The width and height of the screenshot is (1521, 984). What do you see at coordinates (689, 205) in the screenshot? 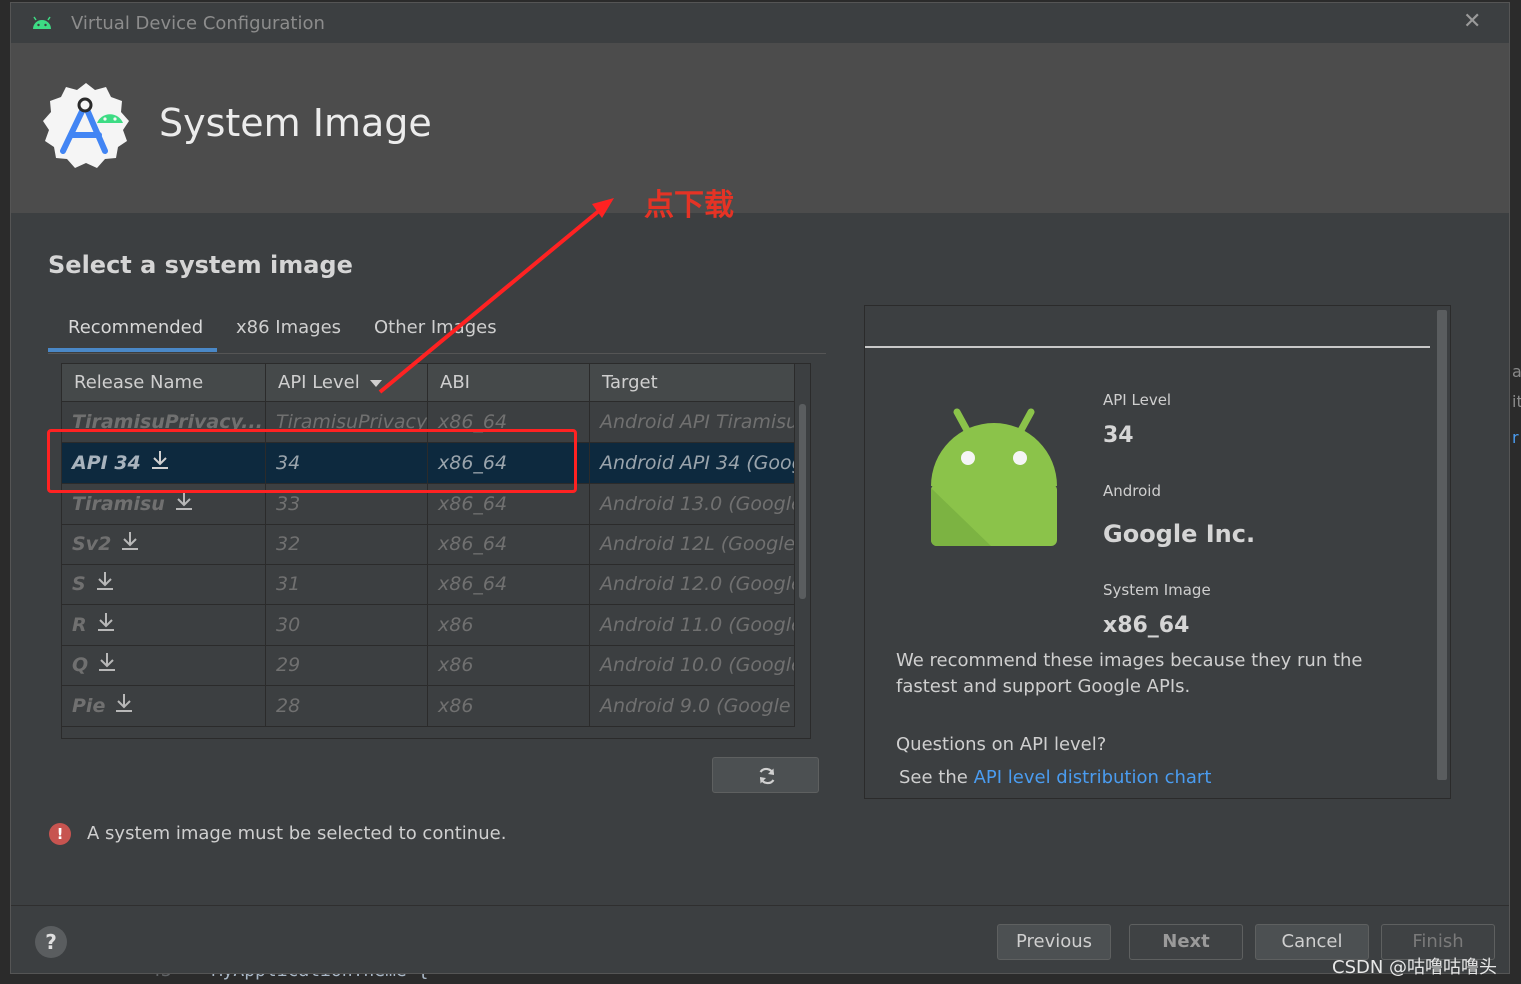
I see `annotation-text: 点下载` at bounding box center [689, 205].